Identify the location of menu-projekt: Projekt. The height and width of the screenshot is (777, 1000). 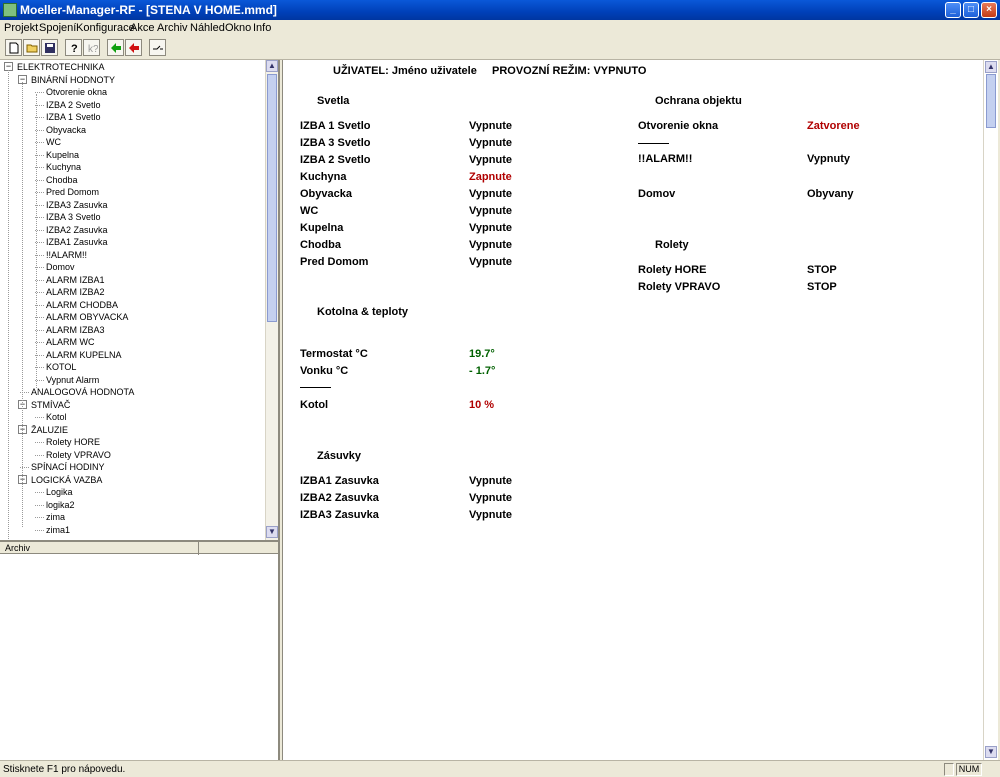
(21, 28).